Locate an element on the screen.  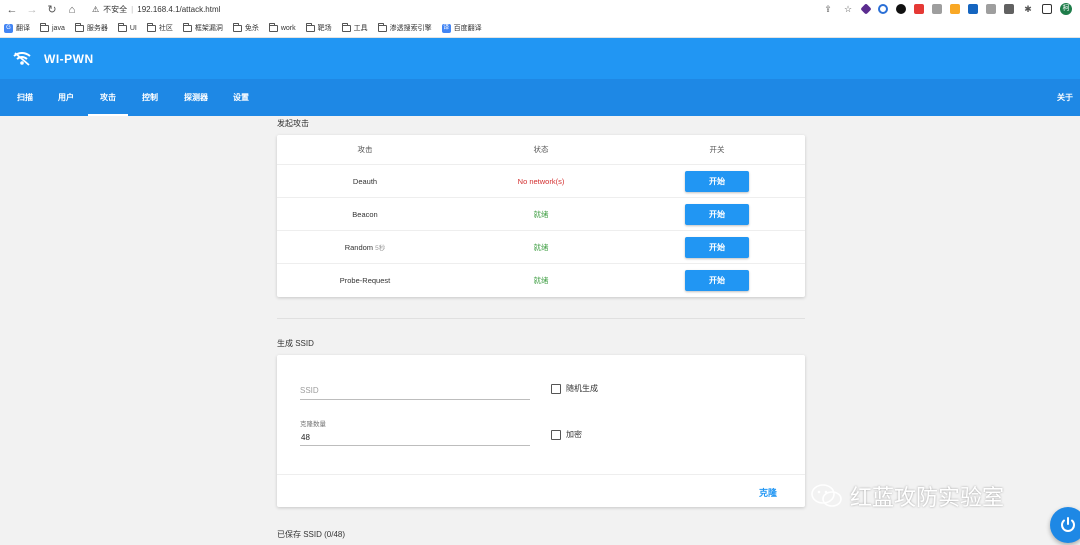
bookmark-item: 服务器 is located at coordinates (91, 27).